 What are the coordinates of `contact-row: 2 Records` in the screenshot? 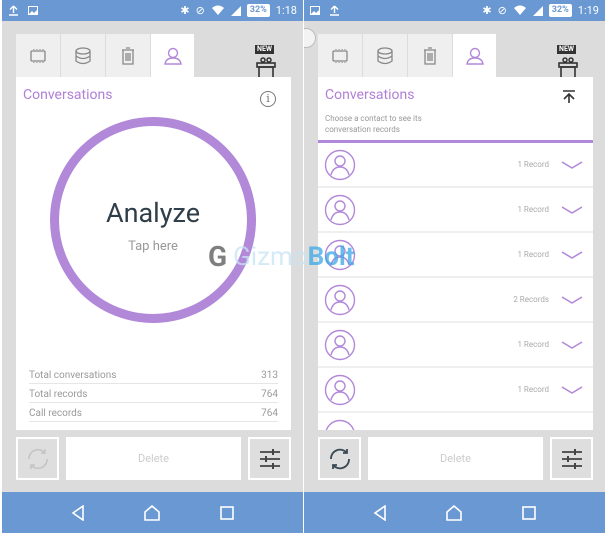 It's located at (455, 299).